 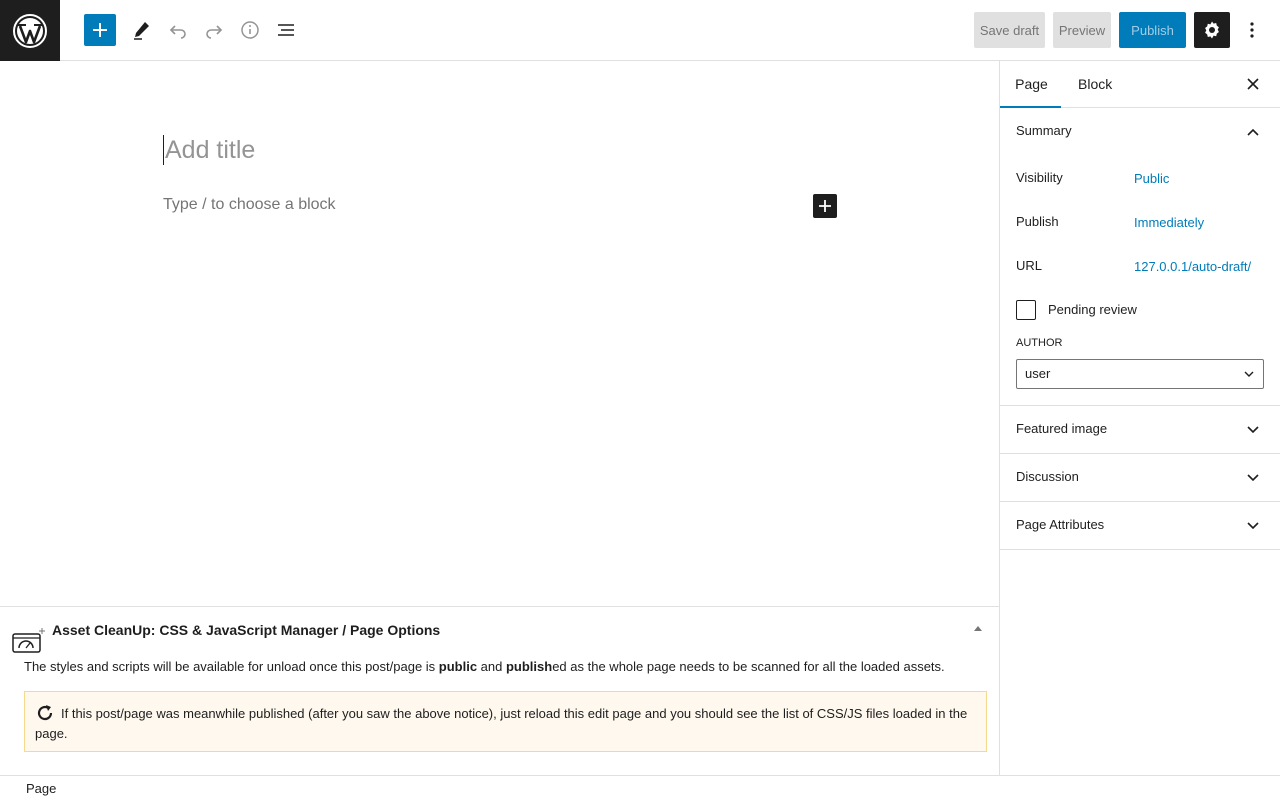 What do you see at coordinates (1029, 265) in the screenshot?
I see `url-label: URL` at bounding box center [1029, 265].